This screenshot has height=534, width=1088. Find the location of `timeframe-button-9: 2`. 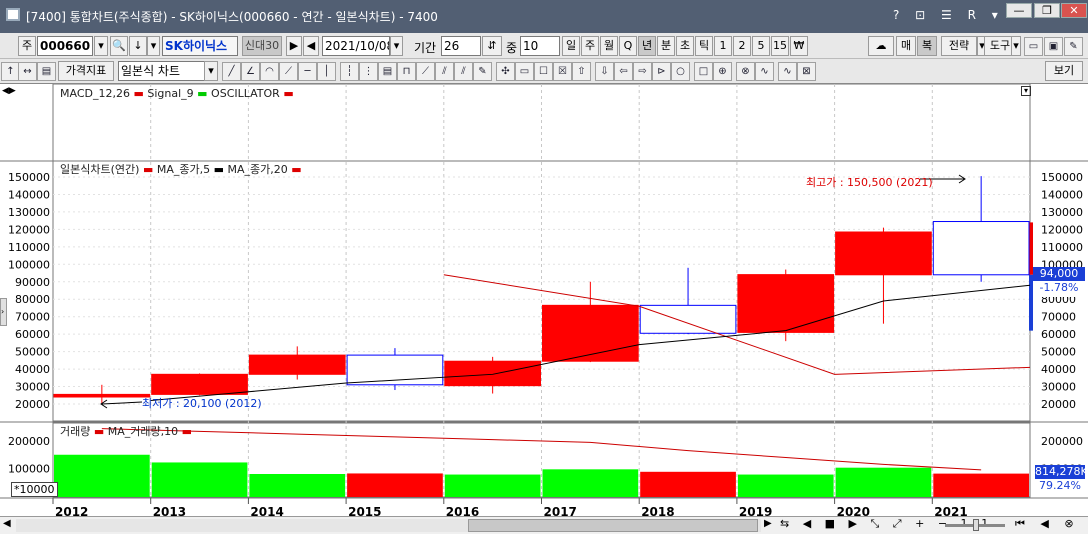

timeframe-button-9: 2 is located at coordinates (742, 46).